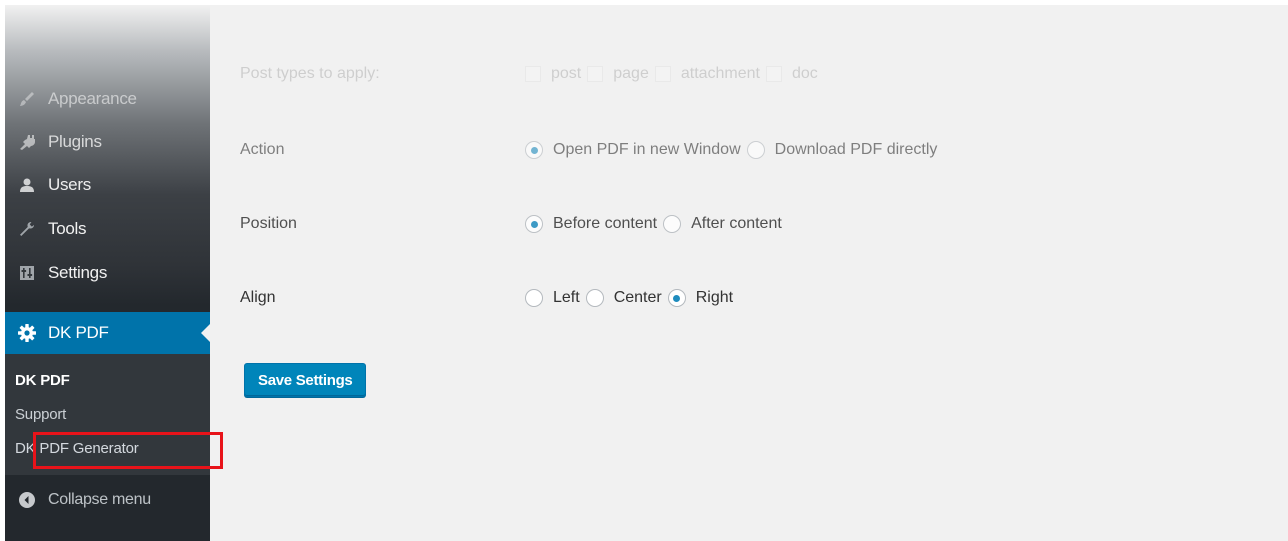  Describe the element at coordinates (27, 142) in the screenshot. I see `plug-icon` at that location.